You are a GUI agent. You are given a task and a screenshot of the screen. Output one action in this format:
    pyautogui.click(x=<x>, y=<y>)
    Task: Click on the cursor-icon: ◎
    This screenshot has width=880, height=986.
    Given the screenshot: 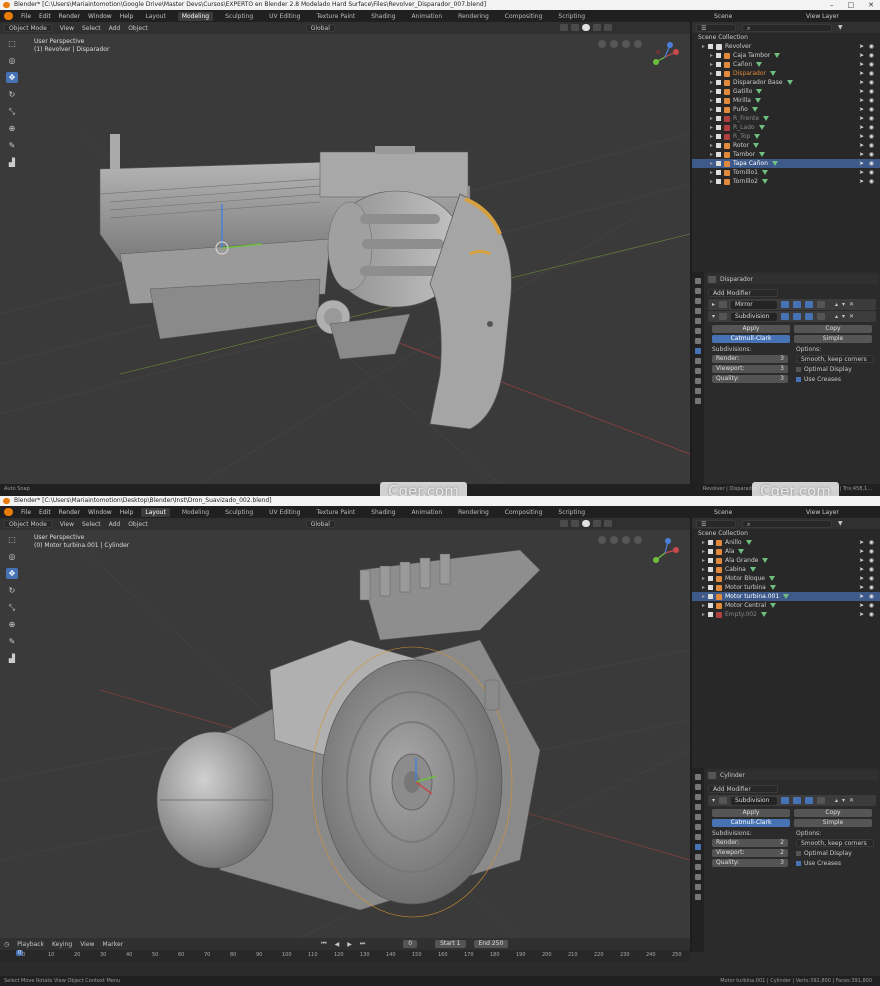 What is the action you would take?
    pyautogui.click(x=12, y=60)
    